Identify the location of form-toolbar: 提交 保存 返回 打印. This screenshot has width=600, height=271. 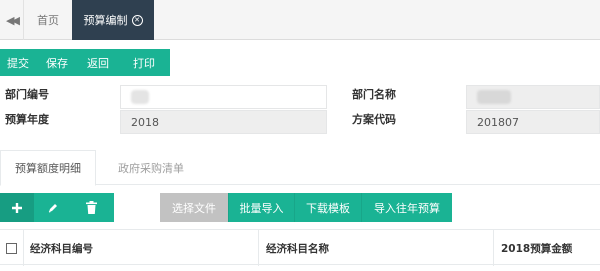
(85, 62).